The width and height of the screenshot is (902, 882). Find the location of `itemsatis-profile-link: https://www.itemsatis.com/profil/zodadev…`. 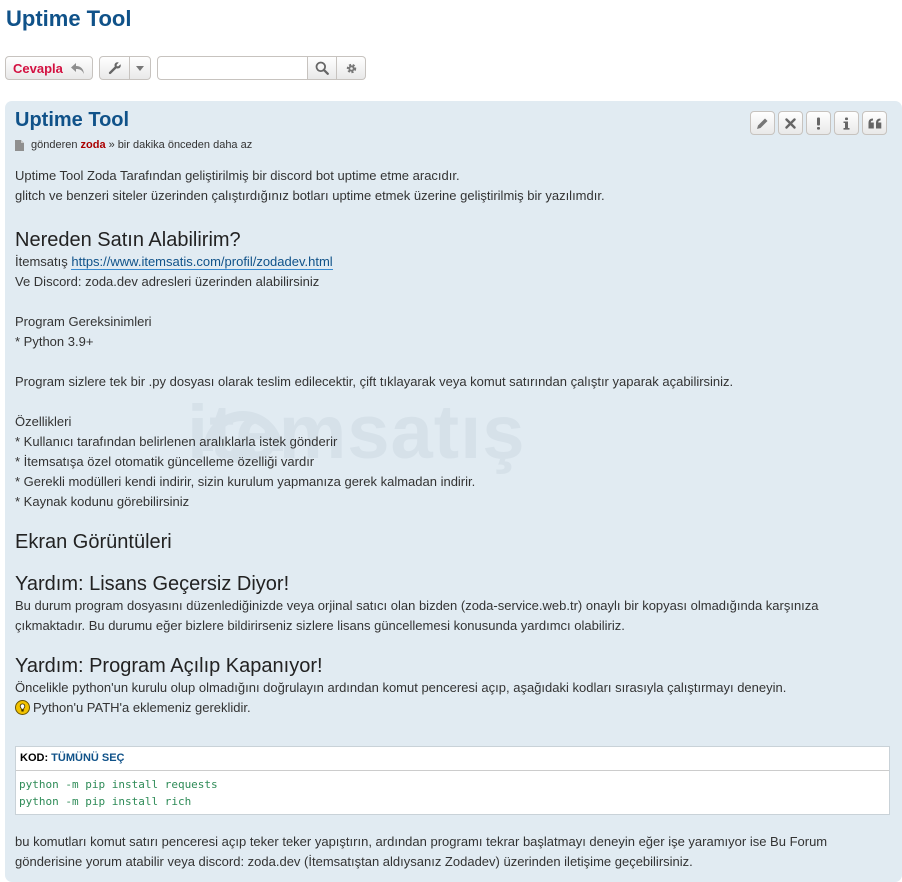

itemsatis-profile-link: https://www.itemsatis.com/profil/zodadev… is located at coordinates (202, 262).